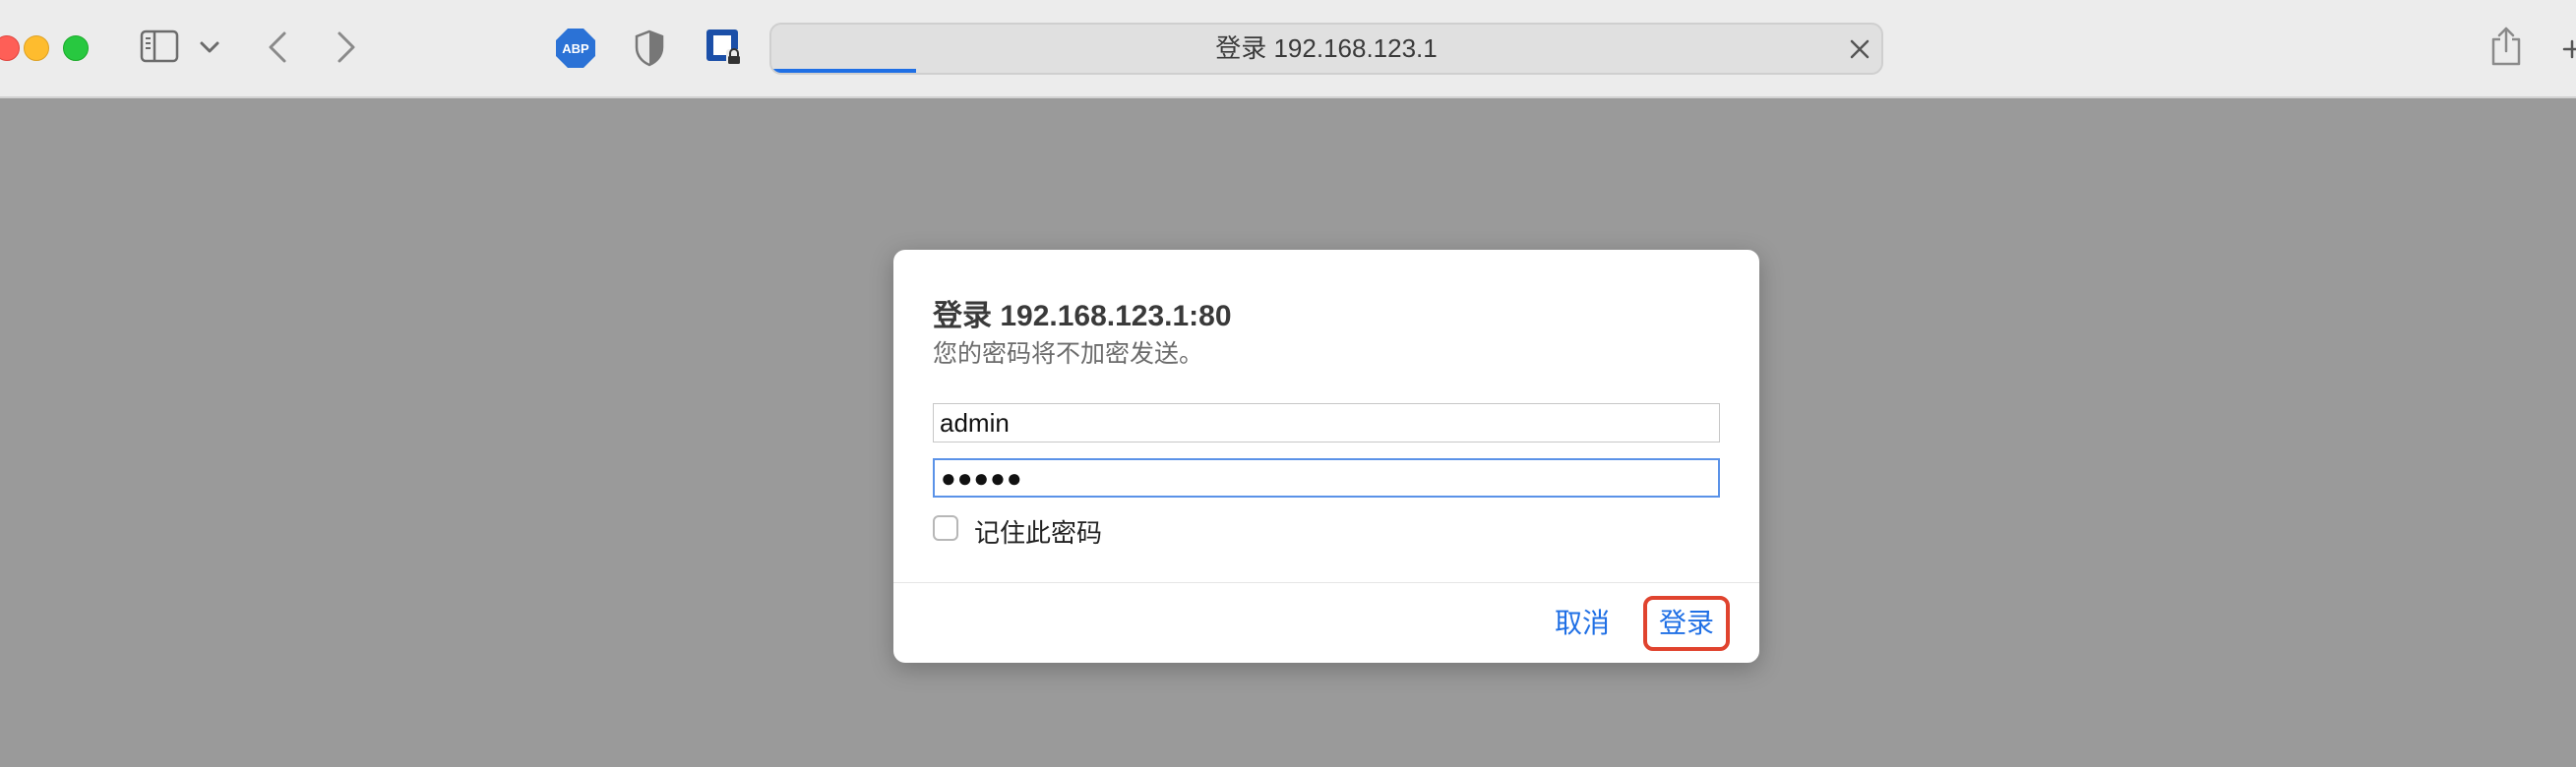  What do you see at coordinates (2506, 46) in the screenshot?
I see `share-icon` at bounding box center [2506, 46].